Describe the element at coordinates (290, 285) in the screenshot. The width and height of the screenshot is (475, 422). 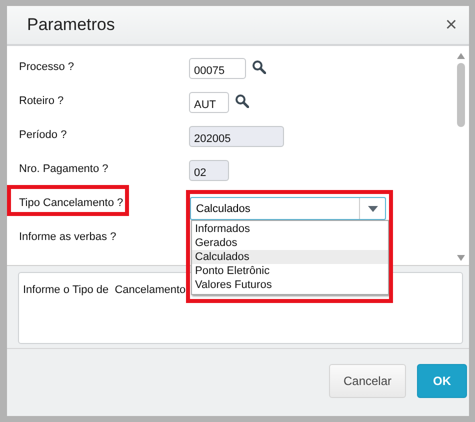
I see `dropdown-option: Valores Futuros` at that location.